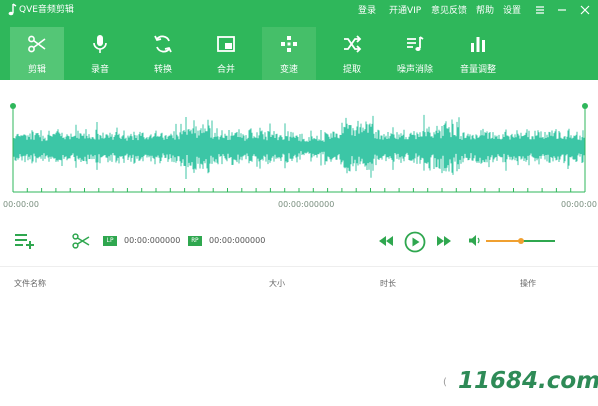 This screenshot has height=406, width=598. I want to click on feedback-link: 意见反馈, so click(449, 11).